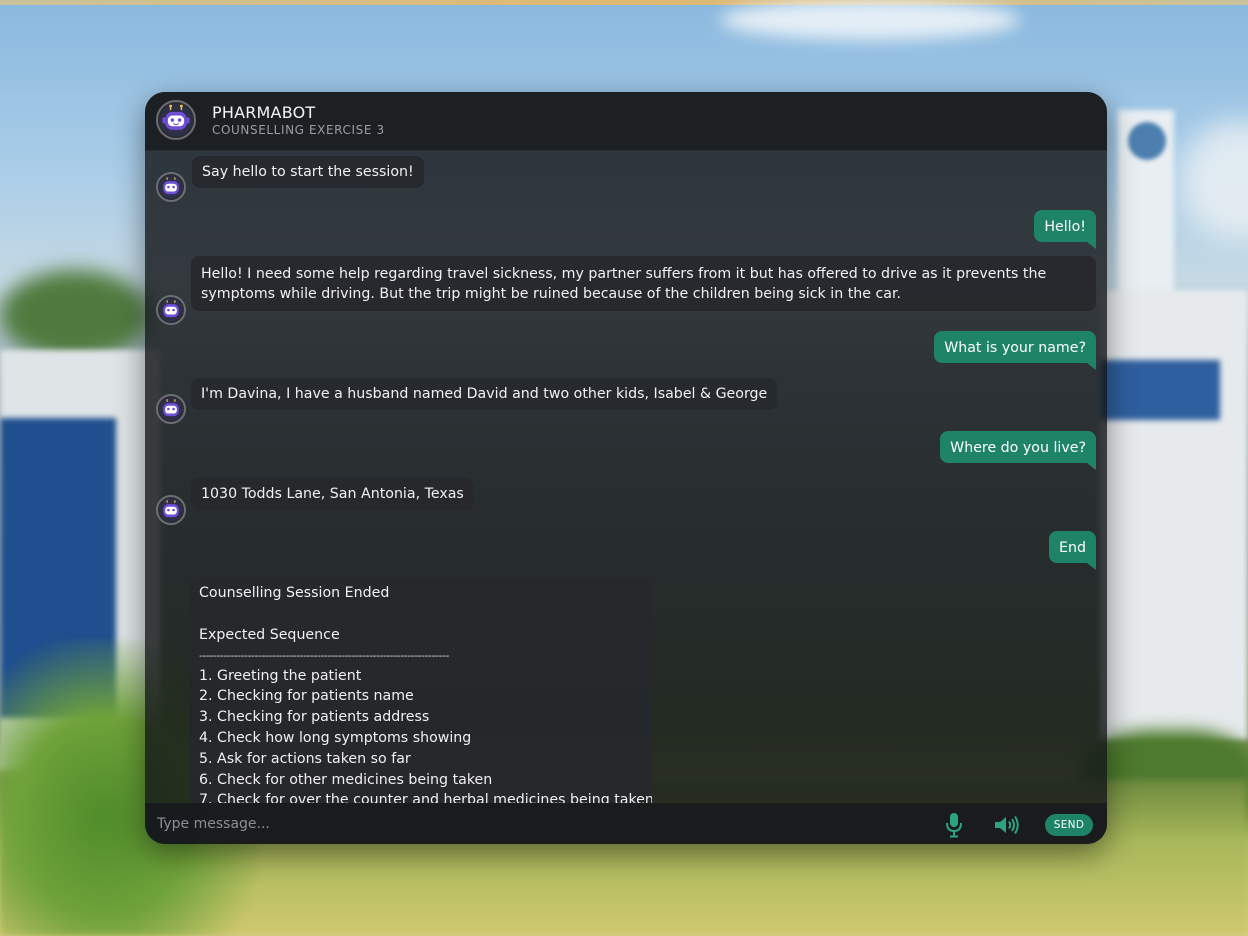 This screenshot has height=936, width=1248. Describe the element at coordinates (305, 758) in the screenshot. I see `summary-item: 5. Ask for actions taken so far` at that location.